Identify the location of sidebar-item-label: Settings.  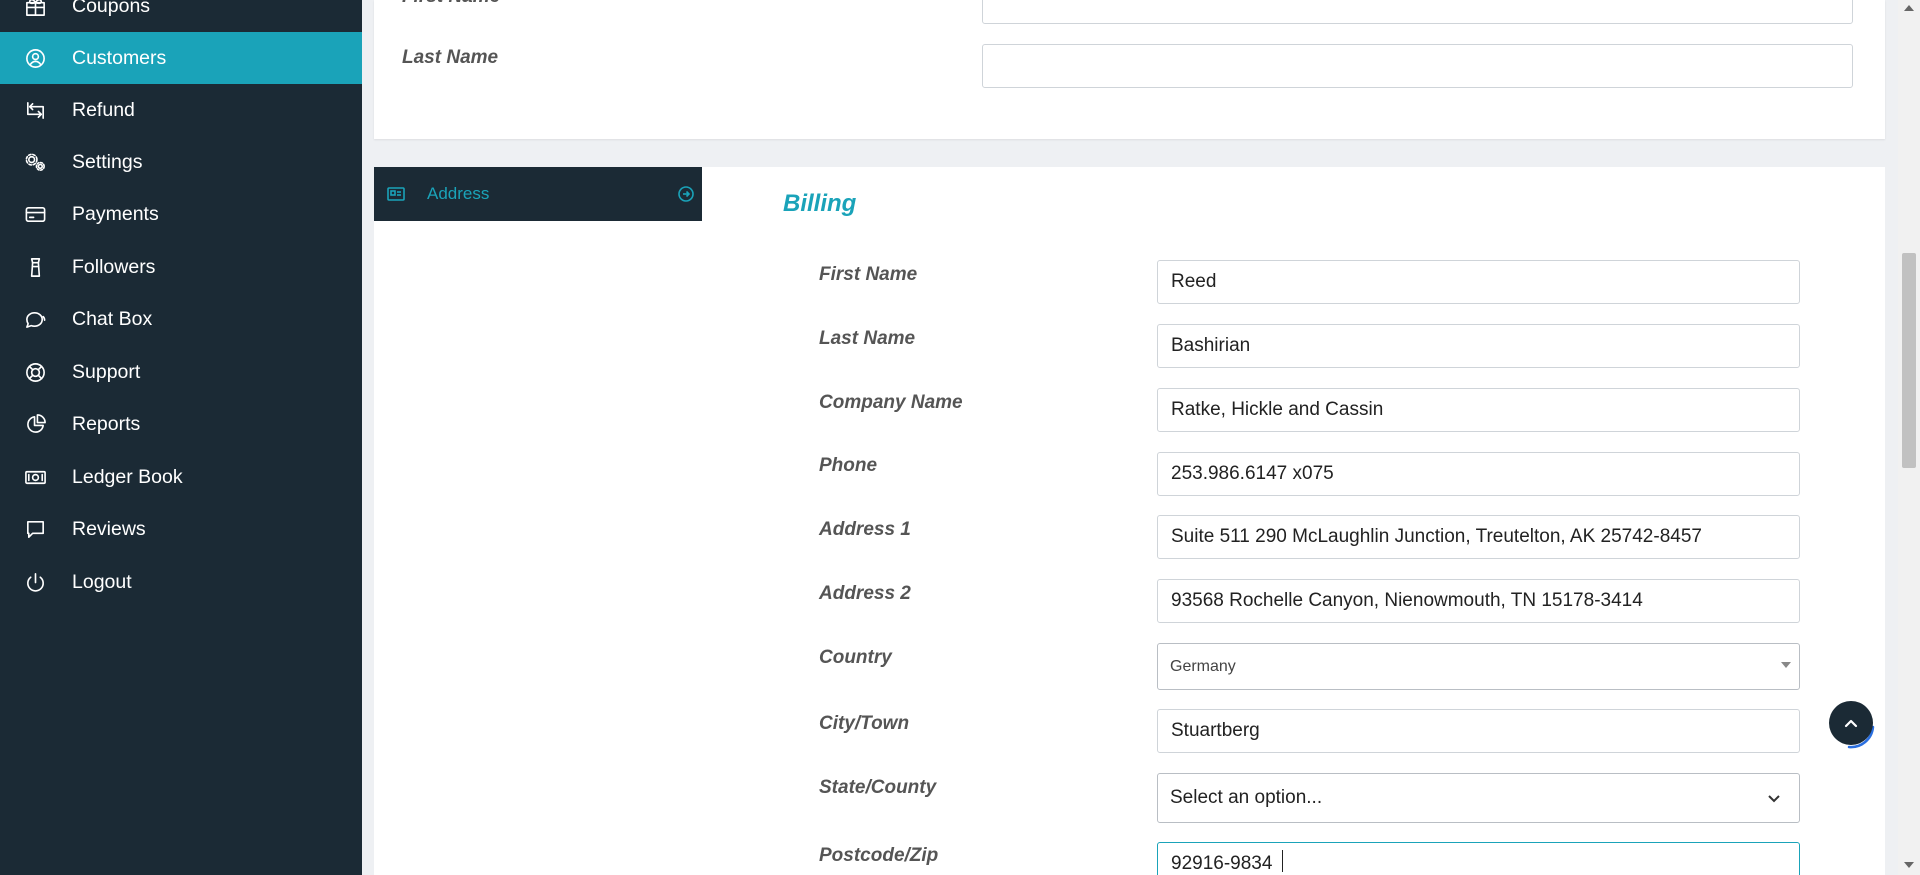
(107, 161).